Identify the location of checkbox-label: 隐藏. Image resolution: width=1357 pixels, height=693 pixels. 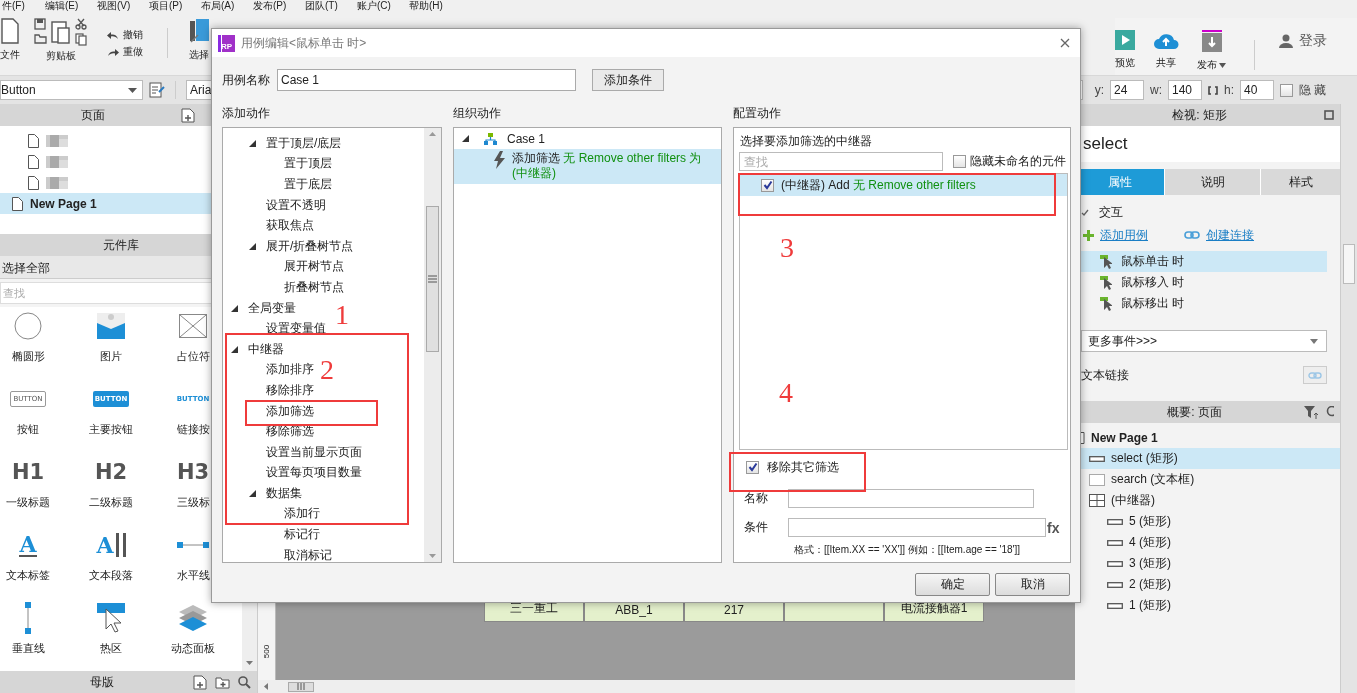
(1314, 90).